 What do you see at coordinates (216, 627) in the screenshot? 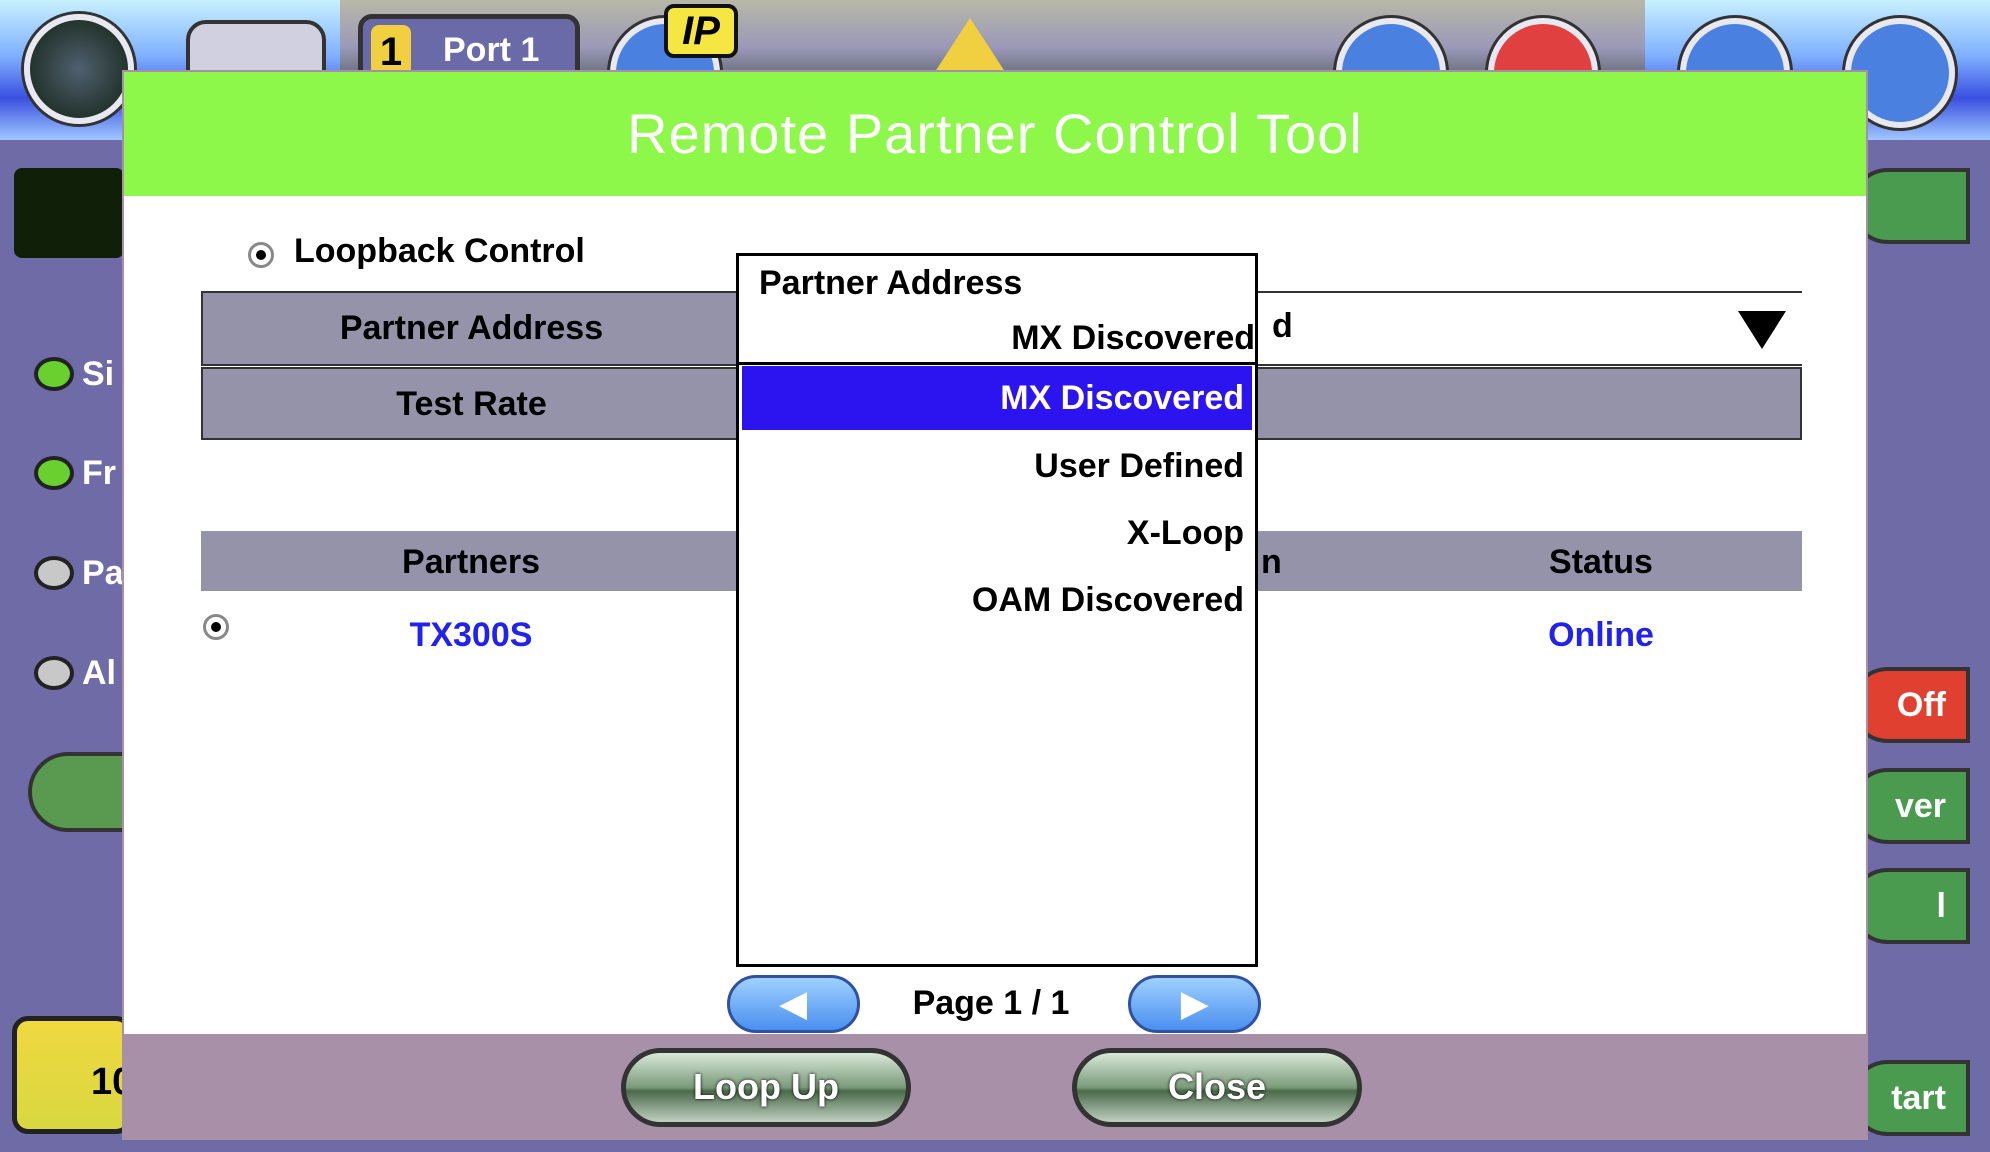
I see `partner-radio` at bounding box center [216, 627].